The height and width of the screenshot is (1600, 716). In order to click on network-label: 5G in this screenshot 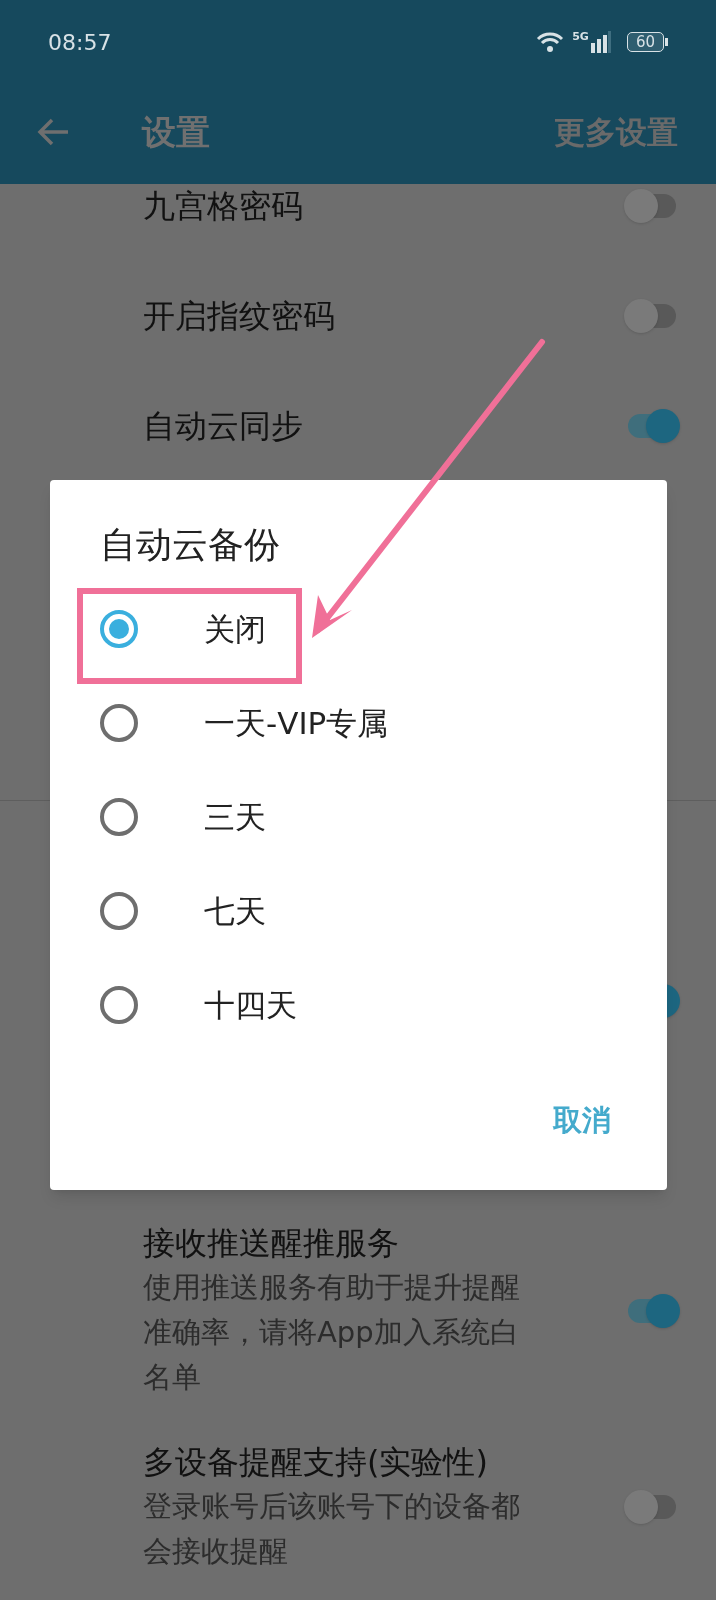, I will do `click(580, 36)`.